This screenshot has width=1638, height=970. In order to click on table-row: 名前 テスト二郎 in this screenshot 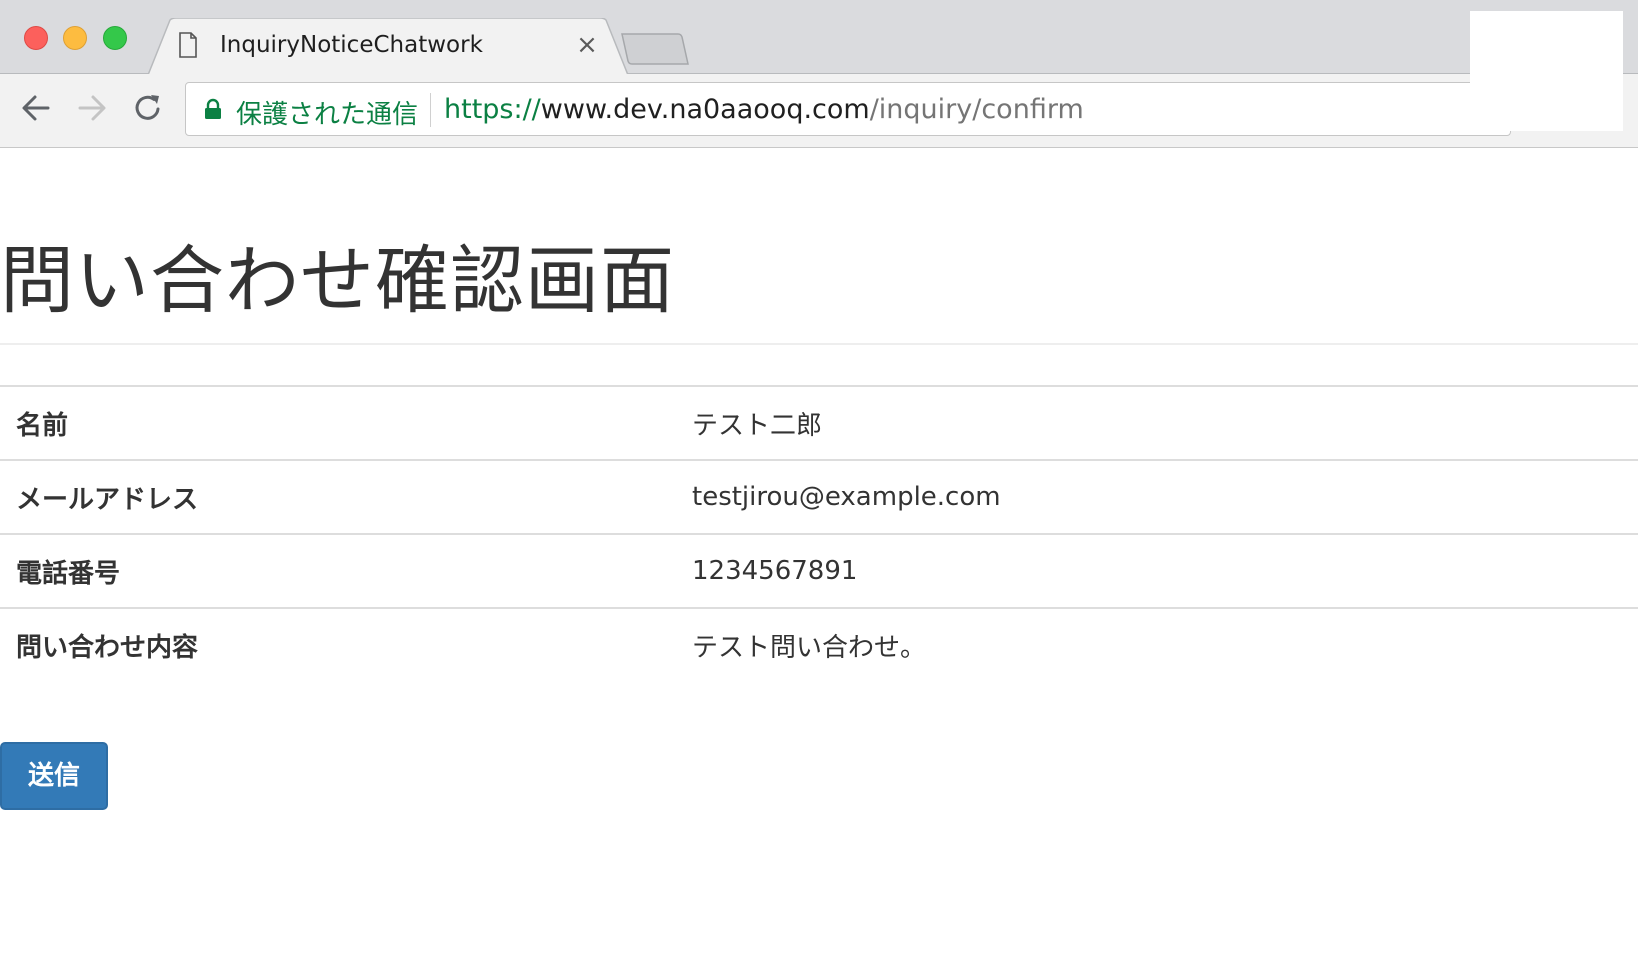, I will do `click(819, 423)`.